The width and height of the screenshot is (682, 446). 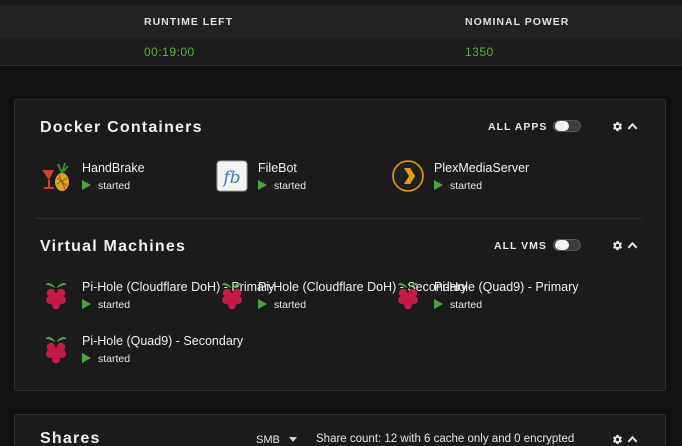 I want to click on container-status-plexmediaserver: started, so click(x=458, y=186).